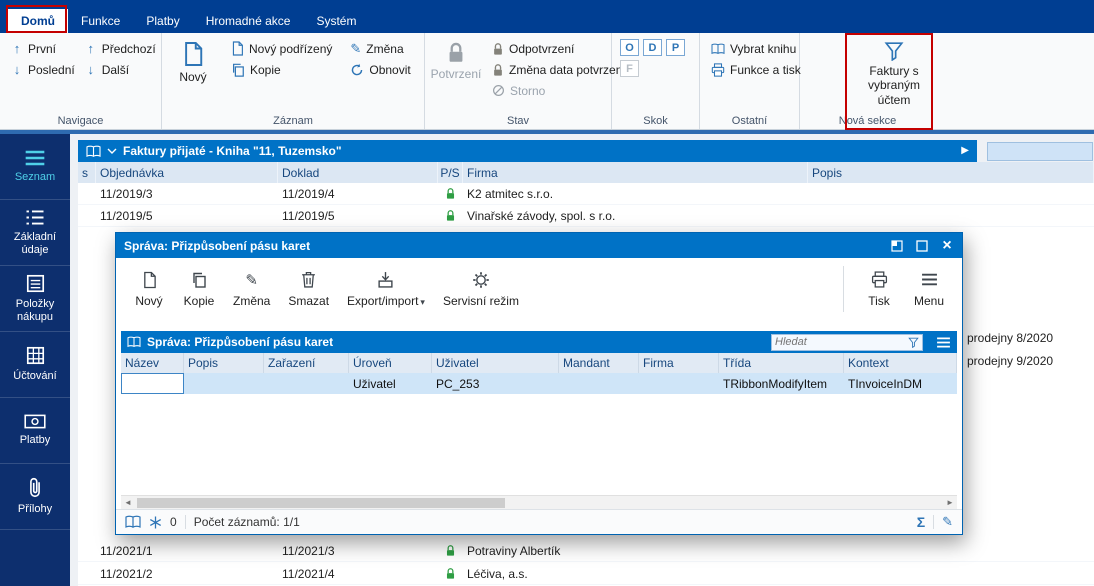 The image size is (1094, 586). Describe the element at coordinates (35, 431) in the screenshot. I see `sidebar-item-platby: Platby` at that location.